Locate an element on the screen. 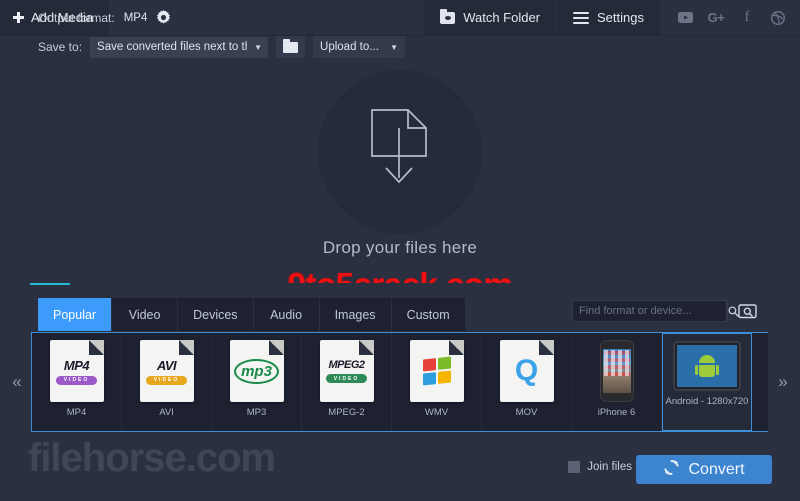  search-box is located at coordinates (655, 311).